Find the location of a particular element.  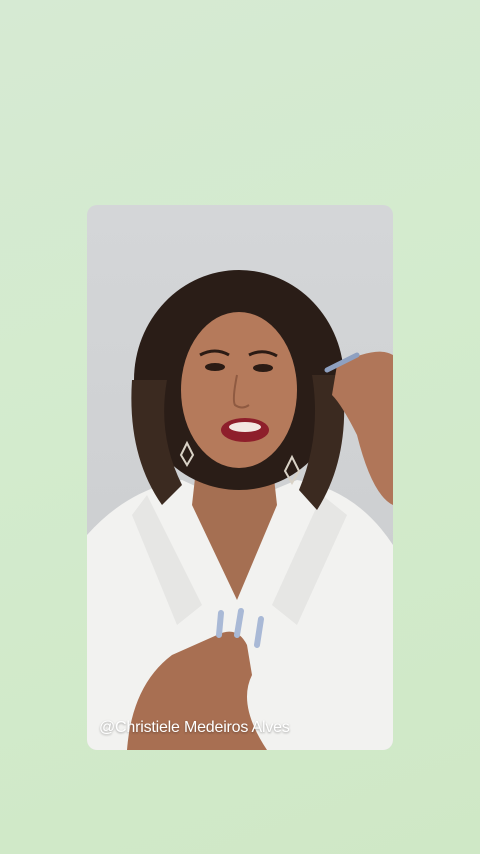

video-caption: @Christiele Medeiros Alves is located at coordinates (194, 727).